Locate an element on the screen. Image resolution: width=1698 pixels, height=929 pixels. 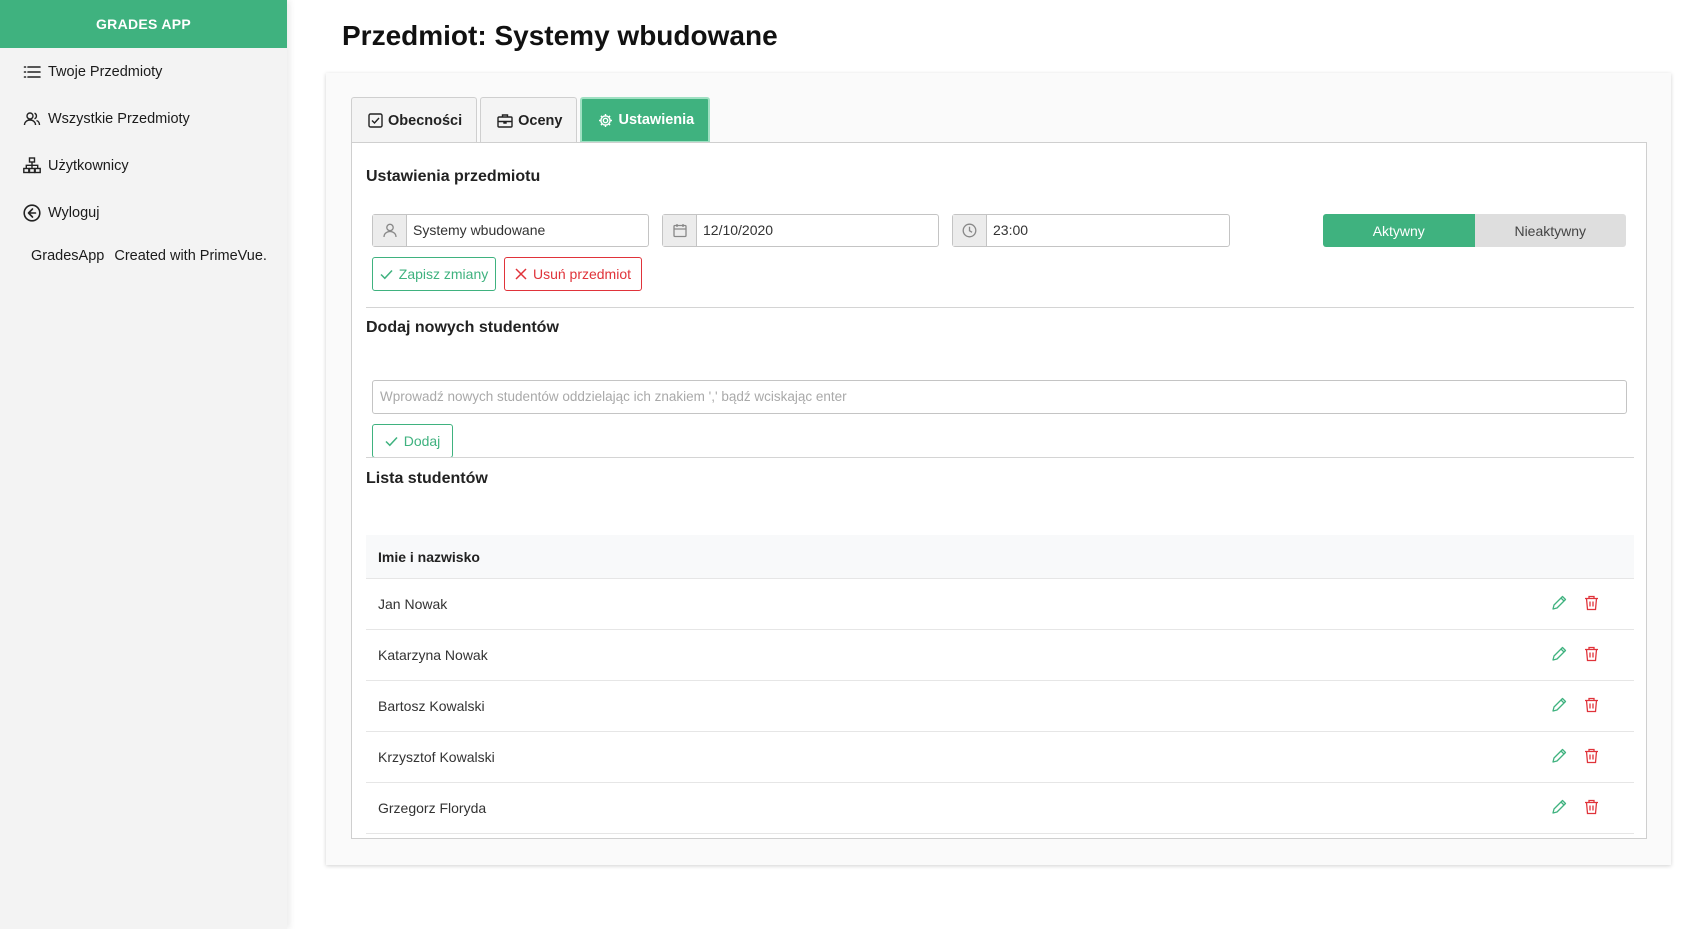
student-name: Bartosz Kowalski is located at coordinates (431, 706).